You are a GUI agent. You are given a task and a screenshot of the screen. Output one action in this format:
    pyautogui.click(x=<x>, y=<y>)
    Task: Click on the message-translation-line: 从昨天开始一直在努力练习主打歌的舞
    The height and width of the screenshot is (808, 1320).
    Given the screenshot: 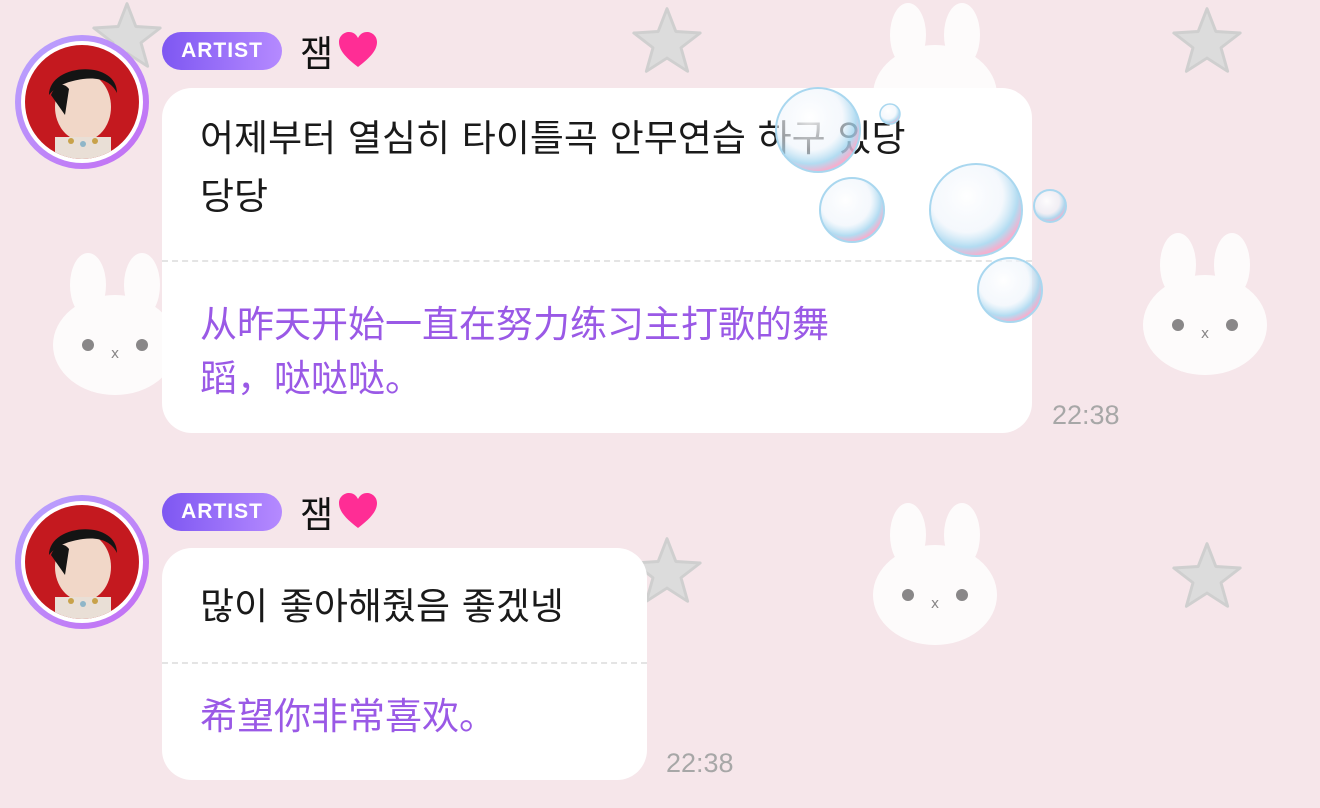 What is the action you would take?
    pyautogui.click(x=514, y=324)
    